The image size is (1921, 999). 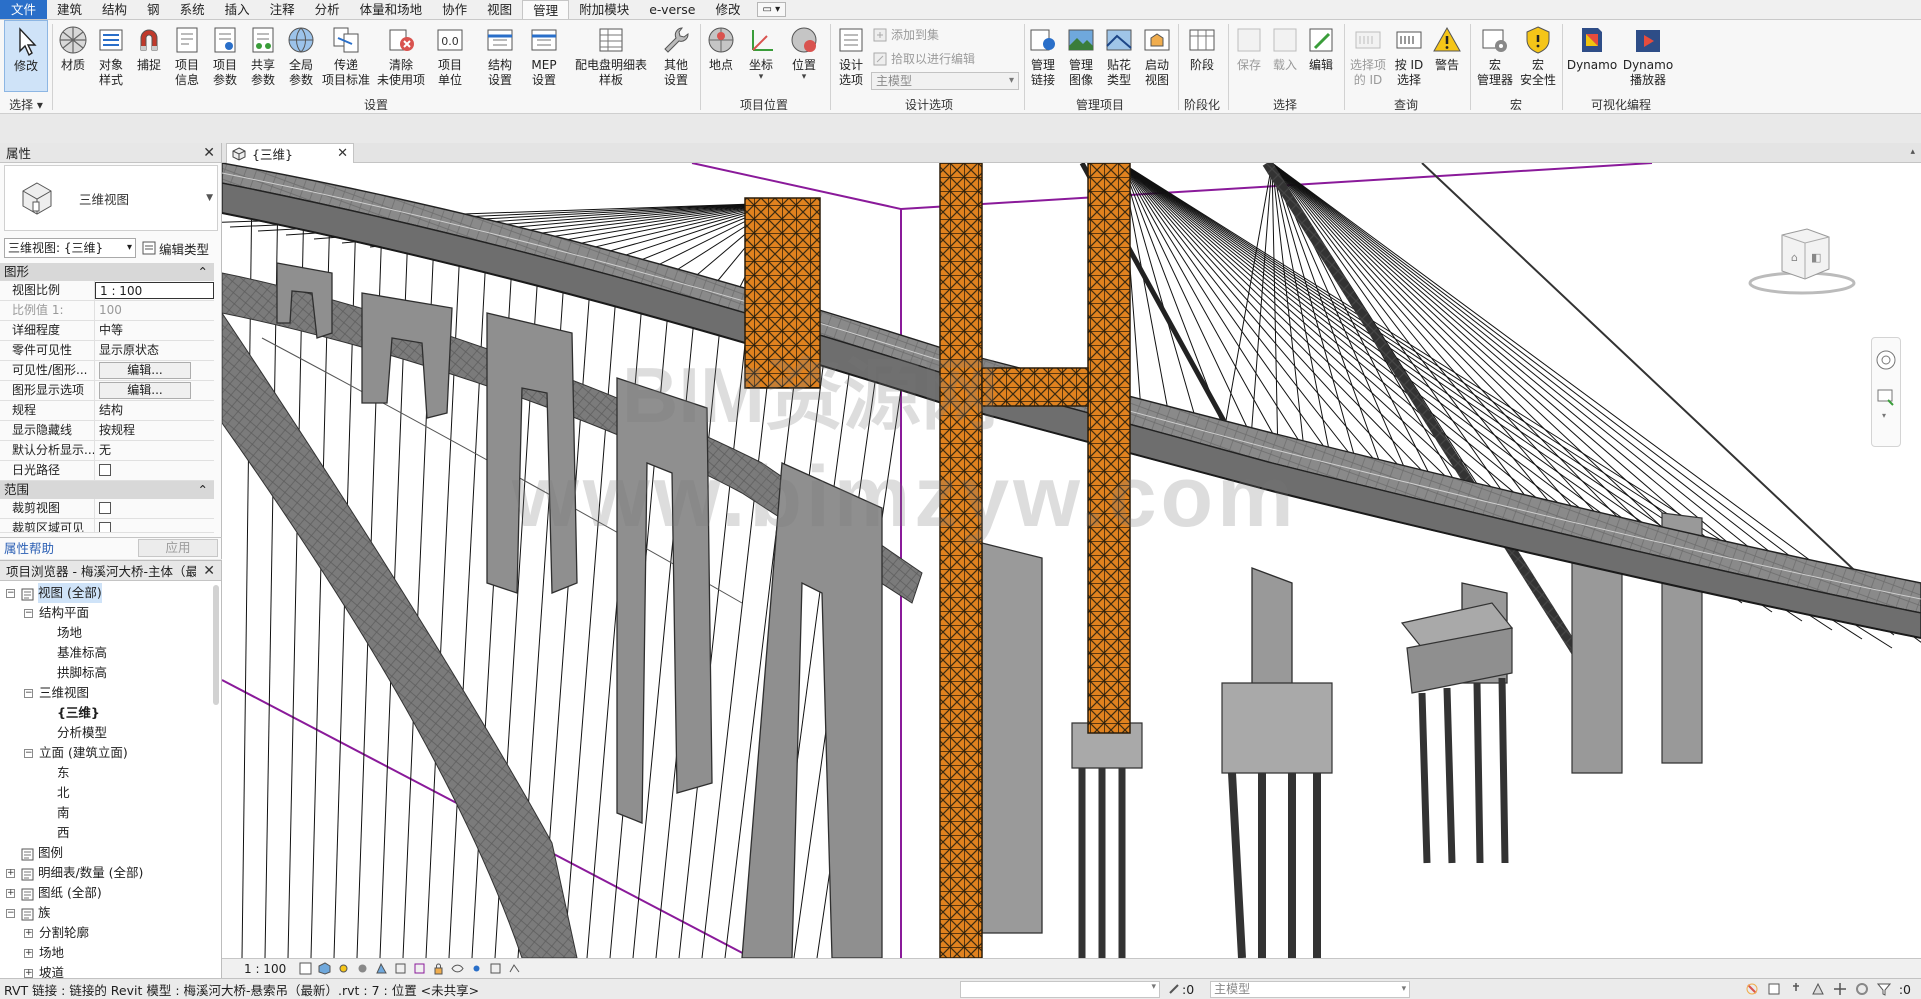 I want to click on coordinates-button: 坐标 ▾, so click(x=761, y=51).